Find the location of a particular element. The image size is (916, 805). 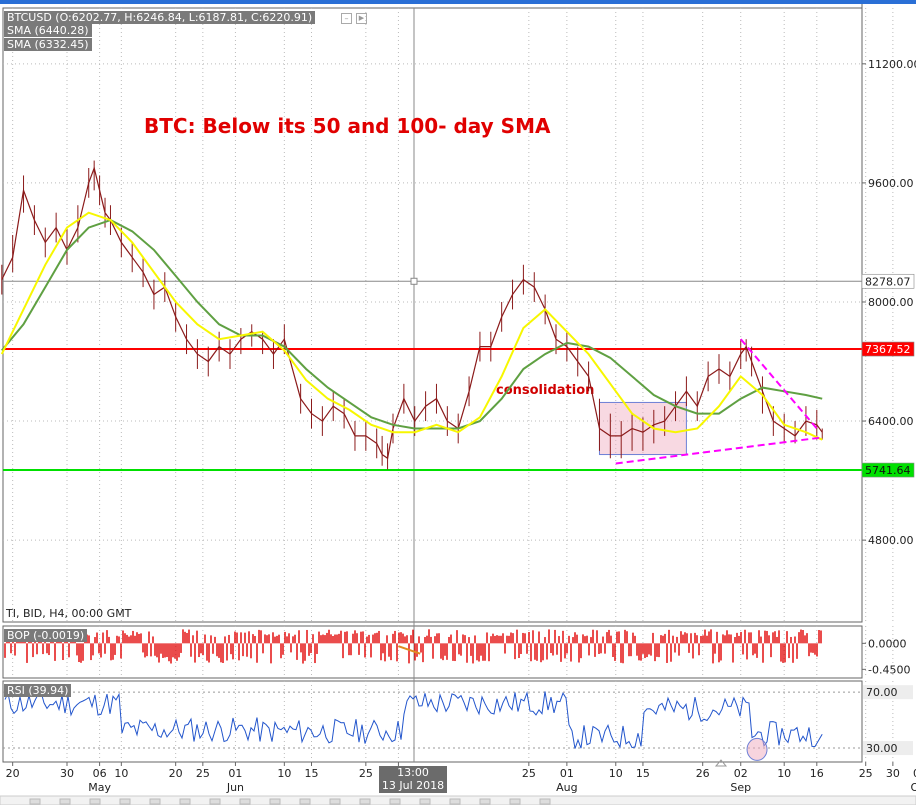

bop-label: BOP (-0.0019) is located at coordinates (46, 635).